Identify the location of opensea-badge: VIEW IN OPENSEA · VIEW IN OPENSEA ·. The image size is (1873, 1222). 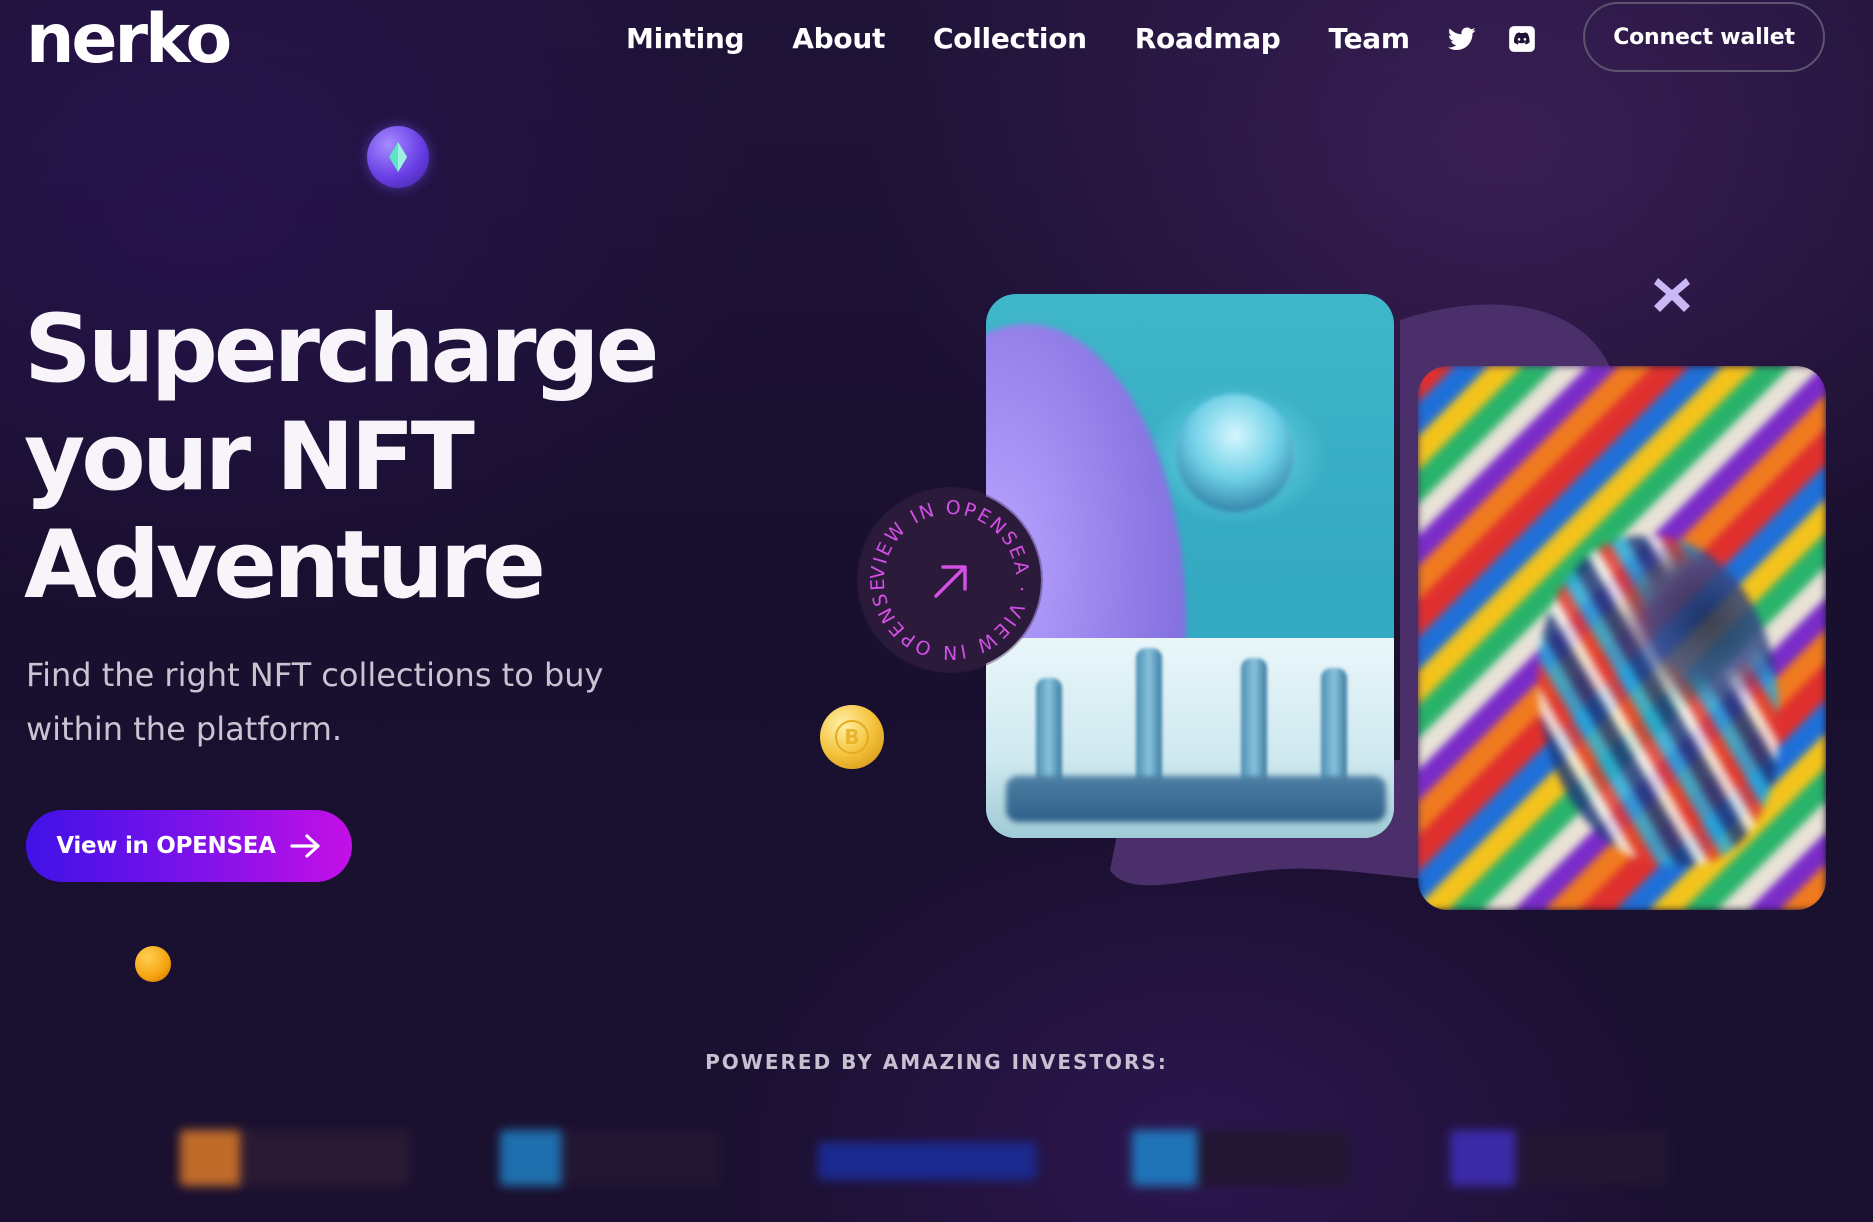
(946, 571).